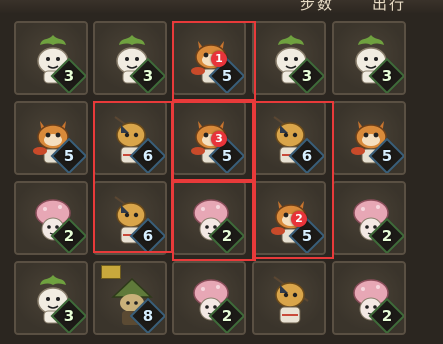 Image resolution: width=443 pixels, height=344 pixels. Describe the element at coordinates (209, 58) in the screenshot. I see `board-tile-raccoon: 51` at that location.